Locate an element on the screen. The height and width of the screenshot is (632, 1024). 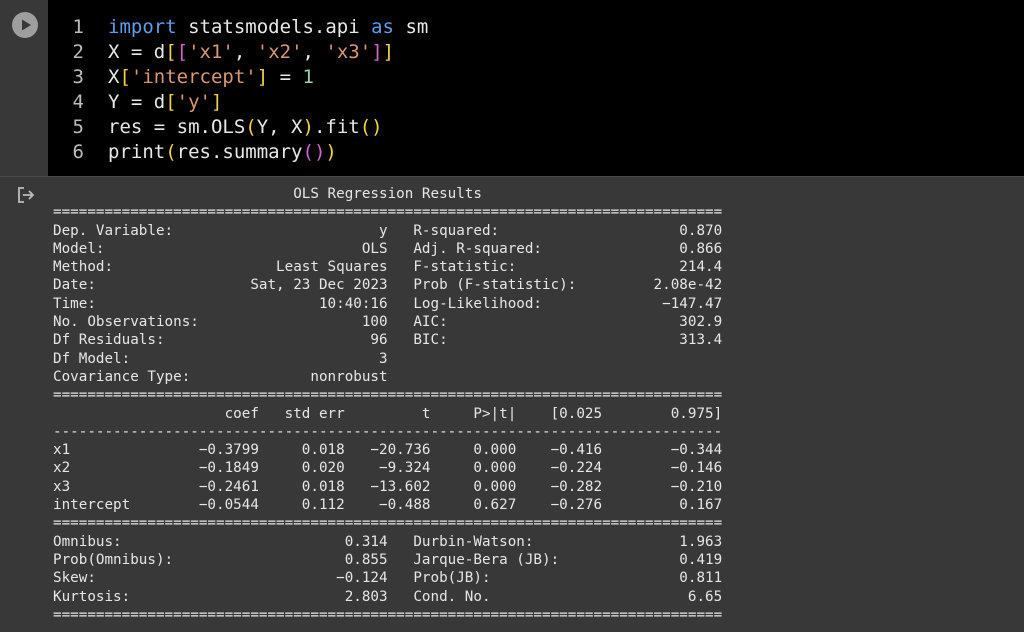
line-code: X = d[['x1', 'x2', 'x3']] is located at coordinates (251, 52).